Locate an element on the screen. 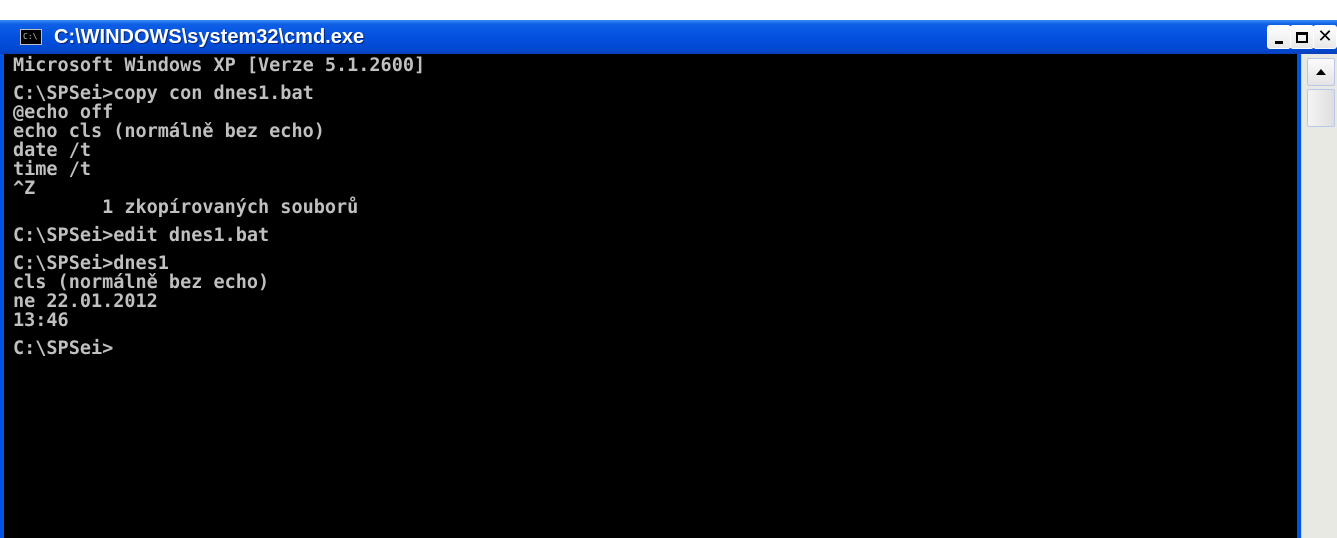 This screenshot has width=1337, height=538. console-prompt: C:\SPSei> is located at coordinates (655, 348).